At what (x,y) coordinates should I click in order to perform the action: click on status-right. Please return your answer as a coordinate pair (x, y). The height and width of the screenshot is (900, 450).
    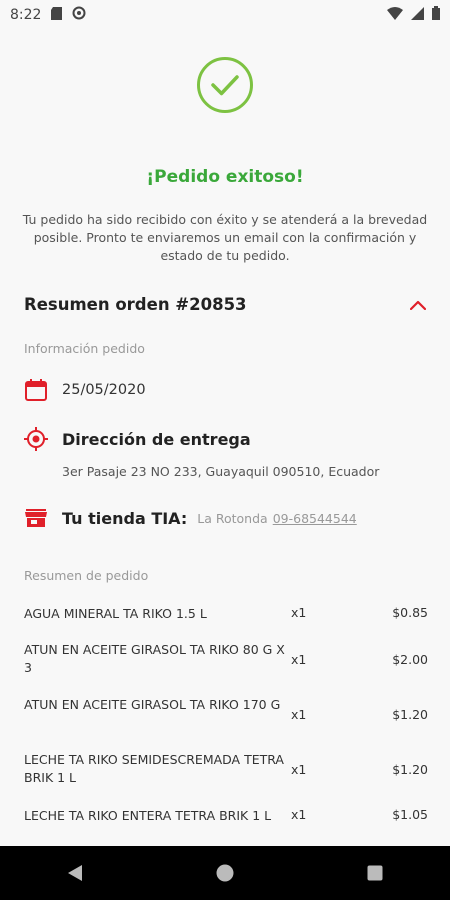
    Looking at the image, I should click on (413, 15).